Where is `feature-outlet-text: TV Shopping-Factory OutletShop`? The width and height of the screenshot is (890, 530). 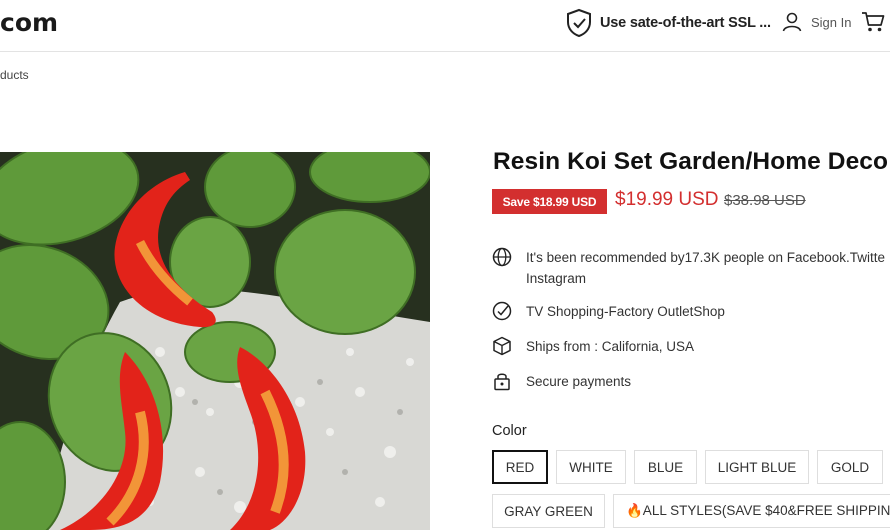 feature-outlet-text: TV Shopping-Factory OutletShop is located at coordinates (625, 311).